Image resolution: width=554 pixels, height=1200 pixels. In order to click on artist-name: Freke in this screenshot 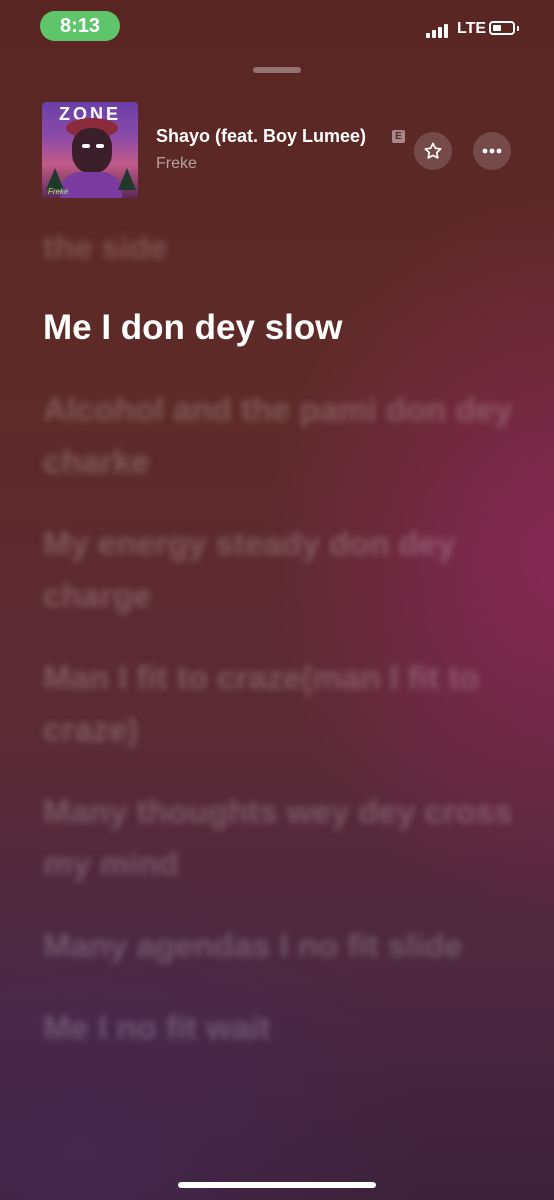, I will do `click(176, 164)`.